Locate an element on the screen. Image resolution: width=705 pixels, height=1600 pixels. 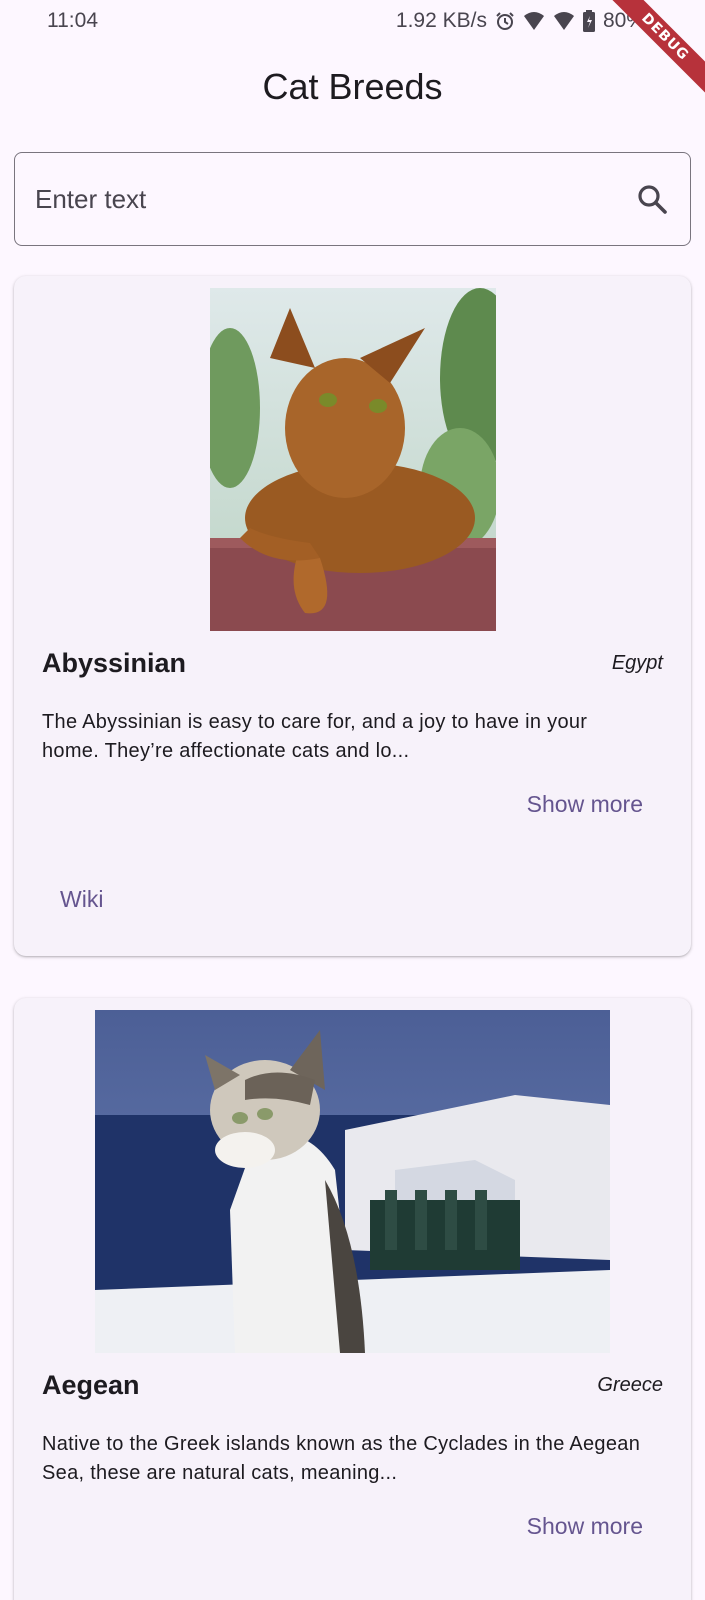
search-input is located at coordinates (315, 199).